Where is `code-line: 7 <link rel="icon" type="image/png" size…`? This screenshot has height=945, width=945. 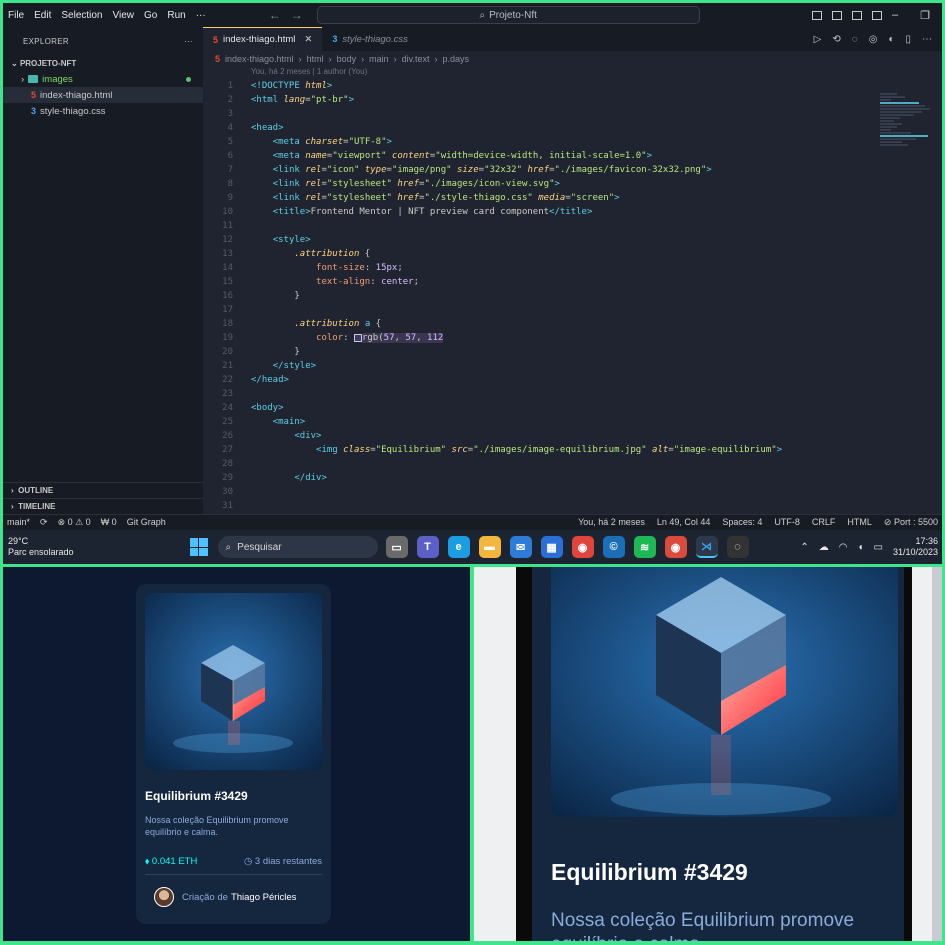
code-line: 7 <link rel="icon" type="image/png" size… is located at coordinates (572, 170).